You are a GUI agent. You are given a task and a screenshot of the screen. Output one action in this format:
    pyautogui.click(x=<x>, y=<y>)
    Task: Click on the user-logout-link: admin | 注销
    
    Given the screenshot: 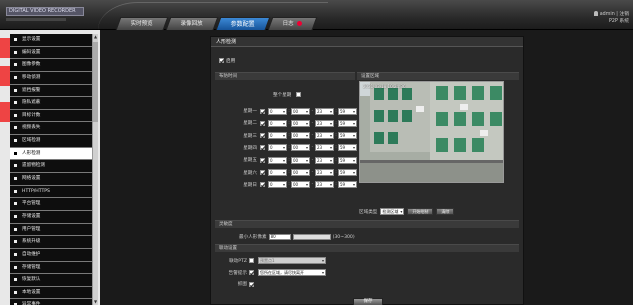 What is the action you would take?
    pyautogui.click(x=614, y=14)
    